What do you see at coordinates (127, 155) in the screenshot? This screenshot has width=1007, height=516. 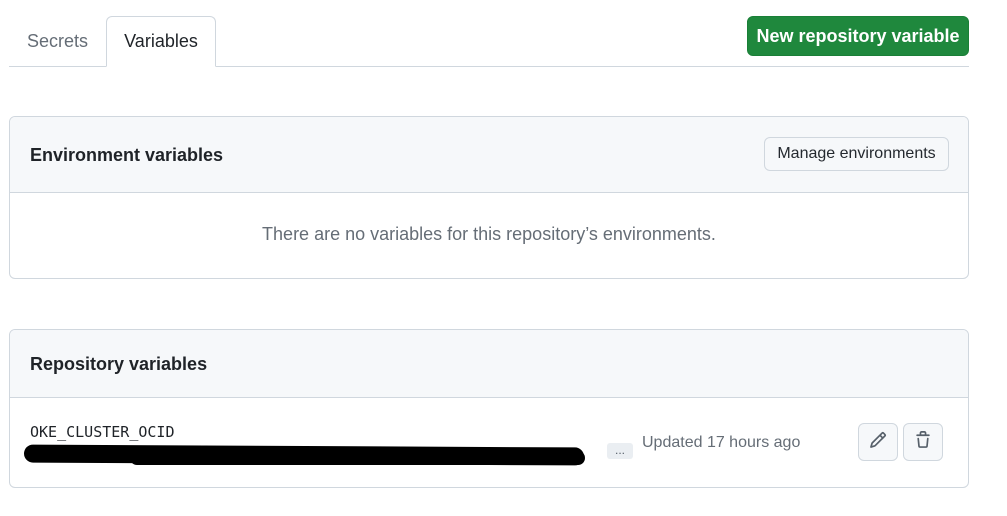 I see `environment-variables-title: Environment variables` at bounding box center [127, 155].